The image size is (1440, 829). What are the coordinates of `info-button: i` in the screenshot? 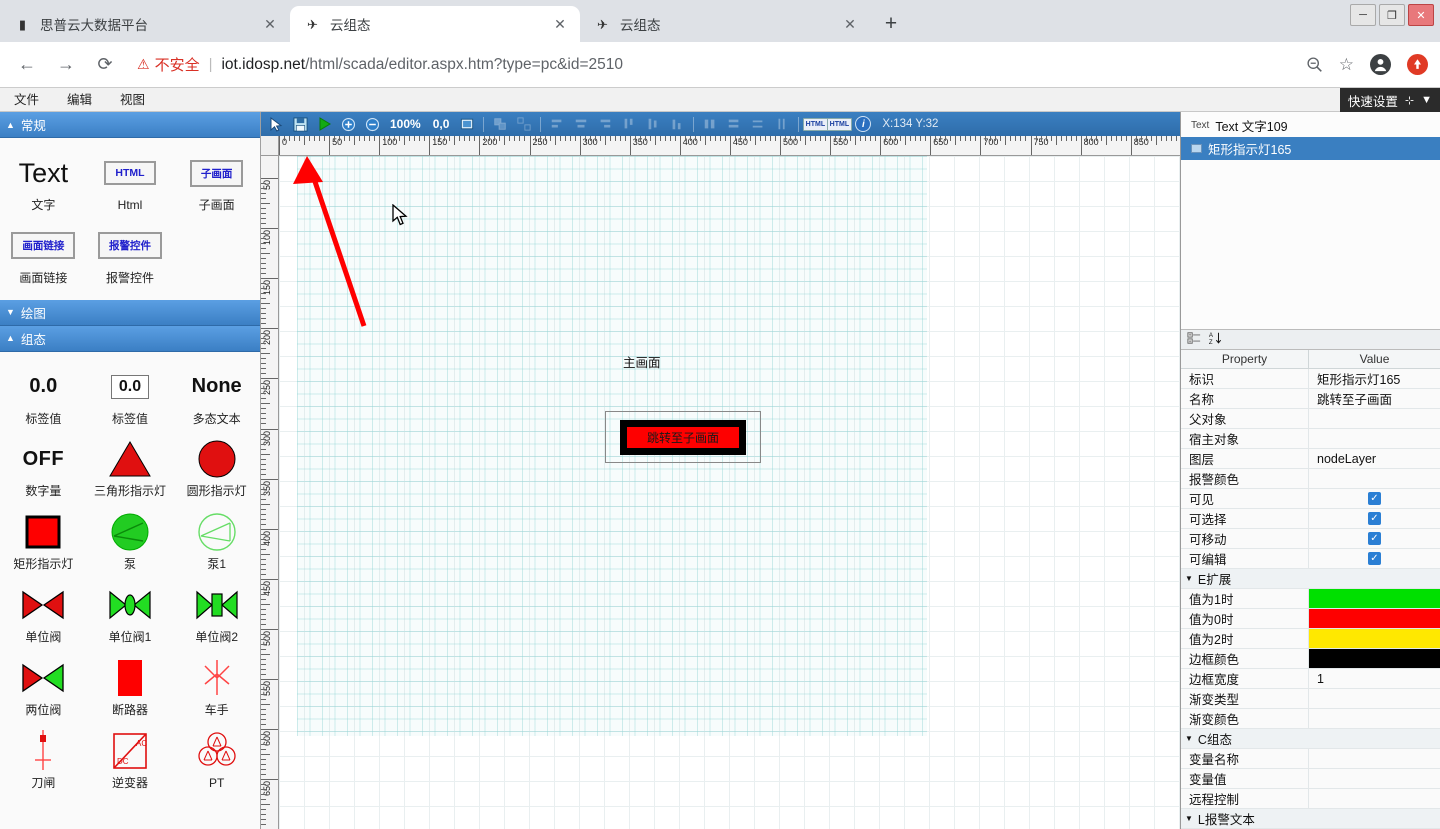 It's located at (863, 124).